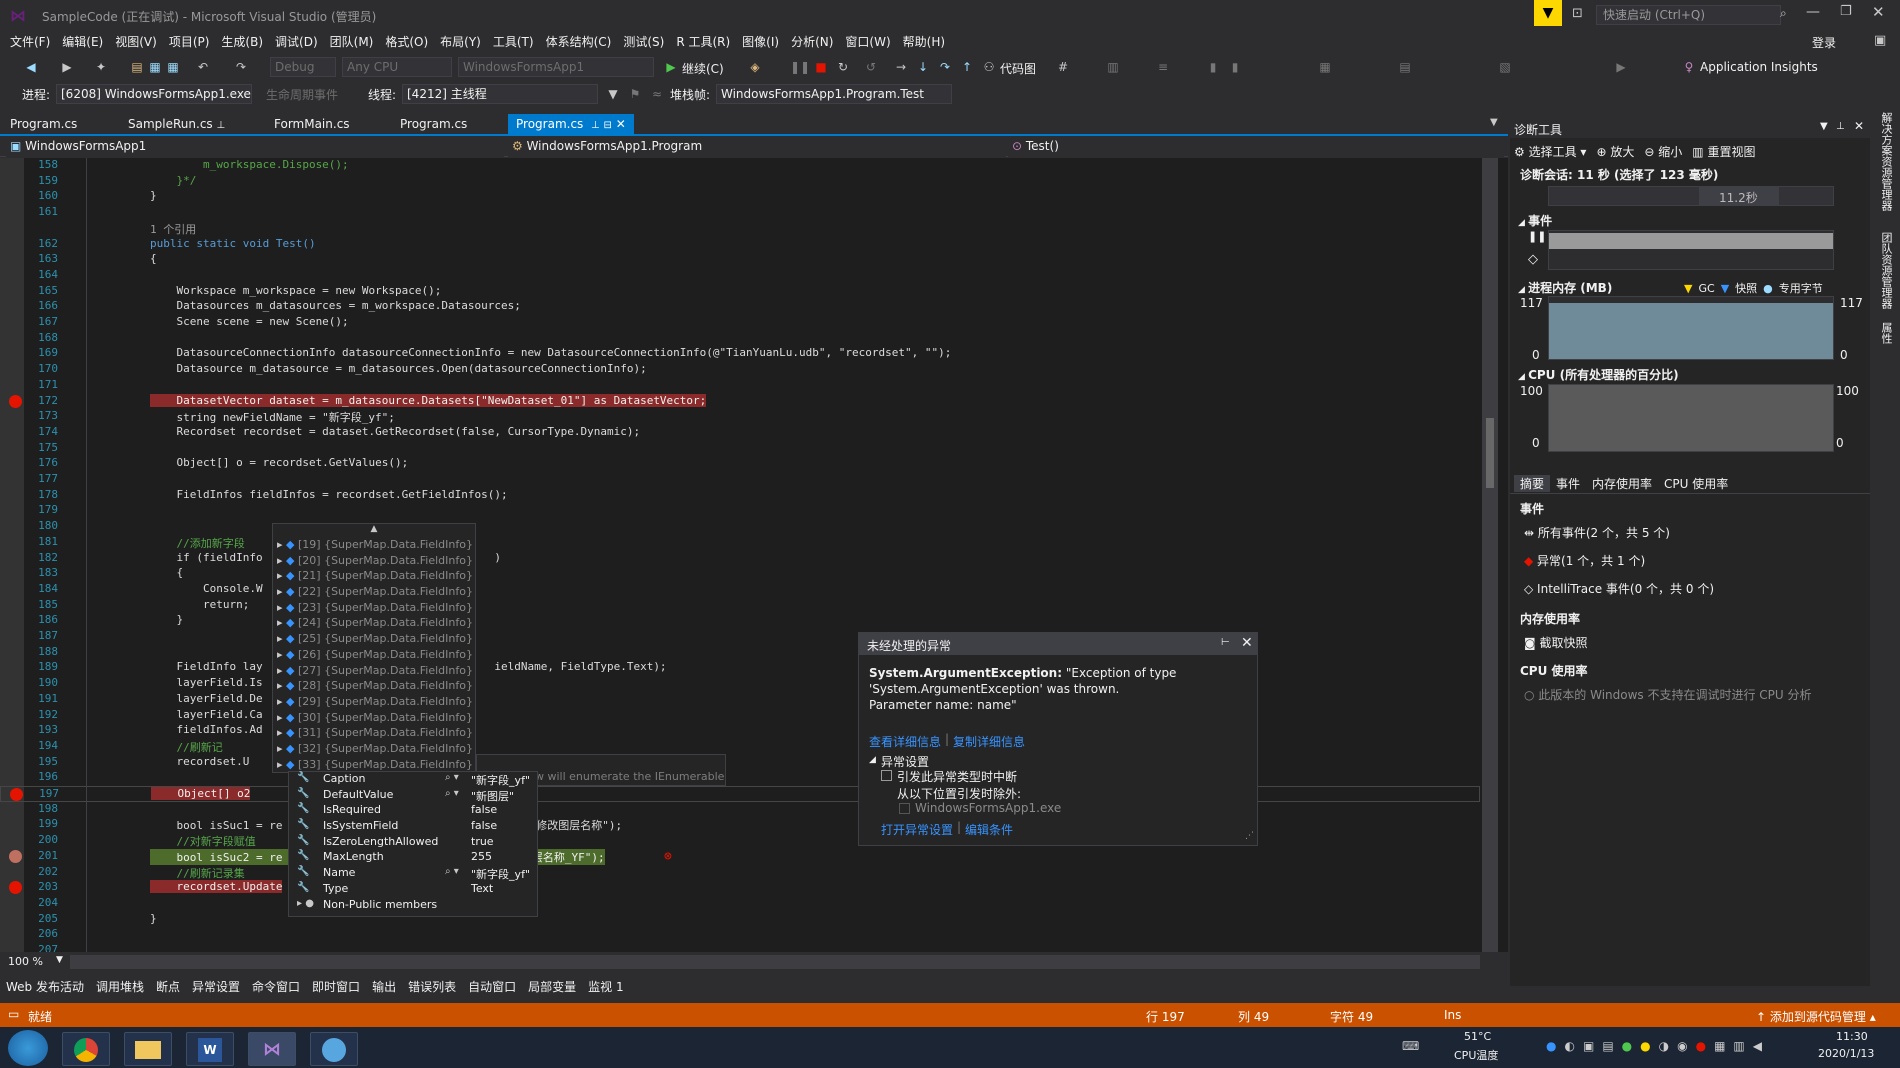  I want to click on hex-display-icon: #, so click(1063, 67).